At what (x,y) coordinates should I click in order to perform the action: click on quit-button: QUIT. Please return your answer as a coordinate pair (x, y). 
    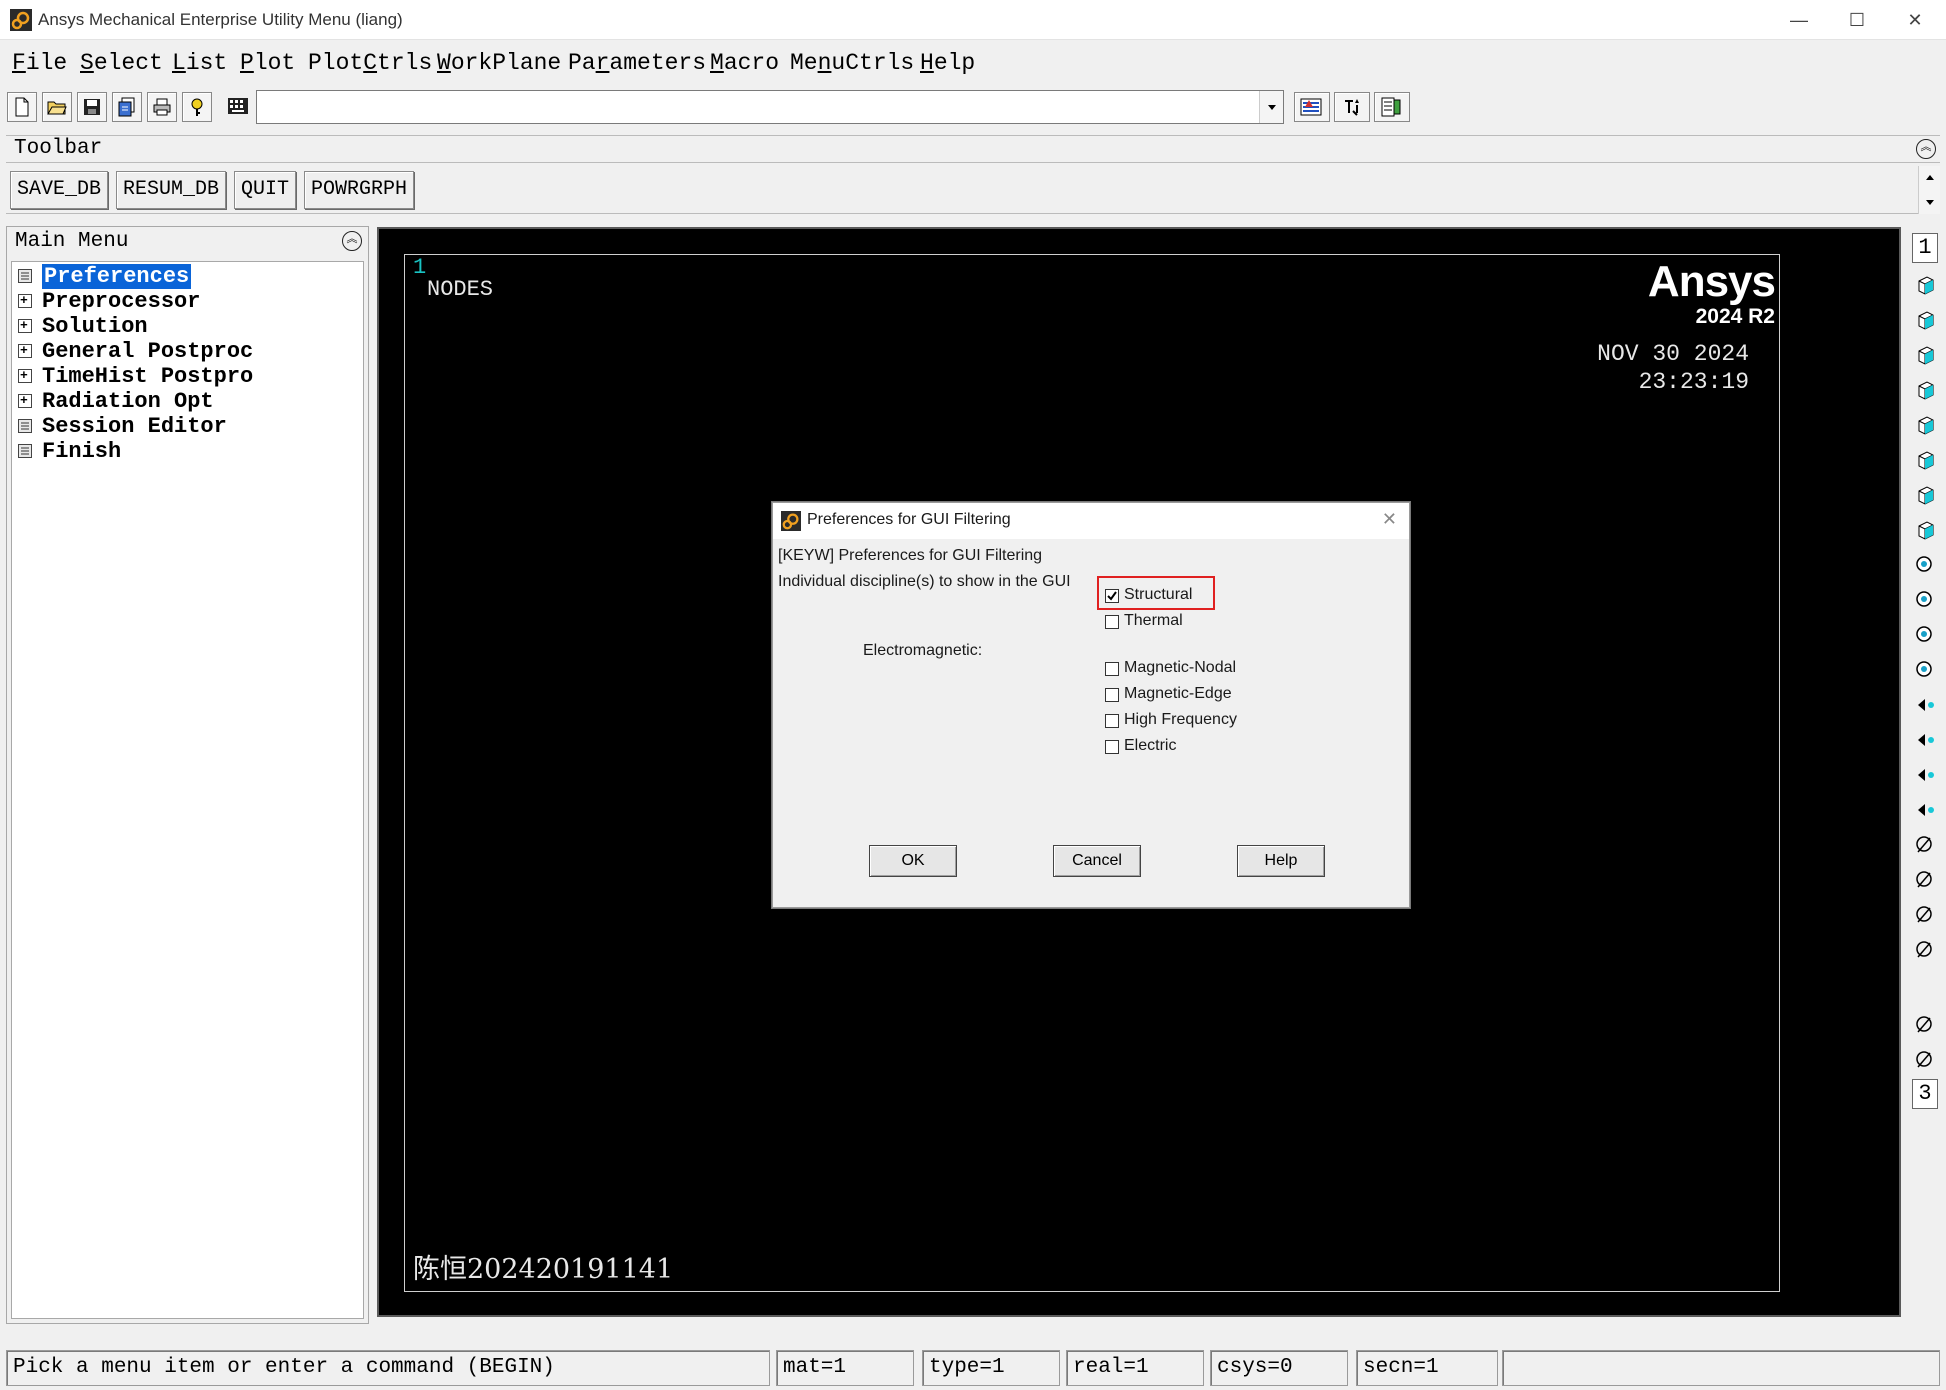
    Looking at the image, I should click on (265, 190).